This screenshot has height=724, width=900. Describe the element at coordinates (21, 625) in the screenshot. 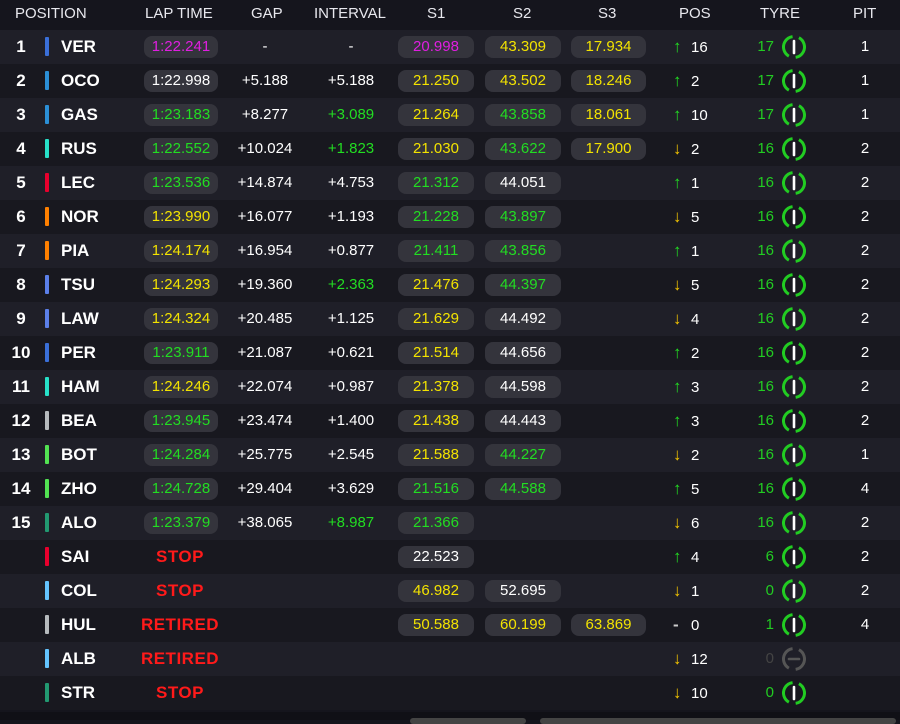

I see `position-number` at that location.